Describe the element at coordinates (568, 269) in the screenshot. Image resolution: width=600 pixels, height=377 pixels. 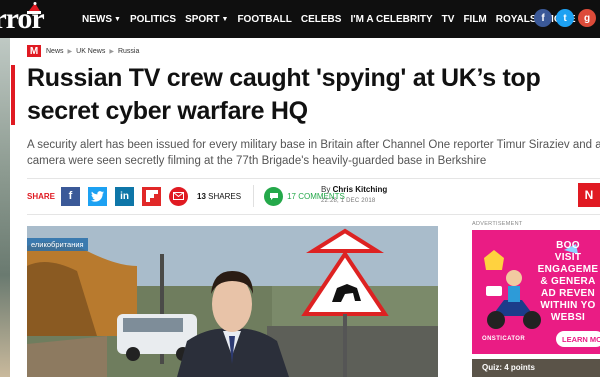
I see `ad-text-line: ENGAGEME` at that location.